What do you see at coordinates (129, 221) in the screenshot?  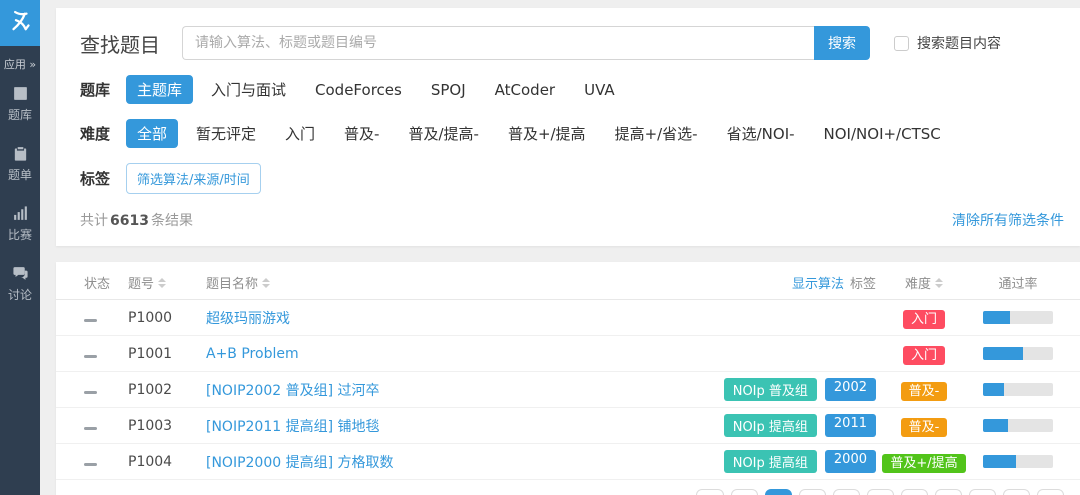 I see `results-count: 6613` at bounding box center [129, 221].